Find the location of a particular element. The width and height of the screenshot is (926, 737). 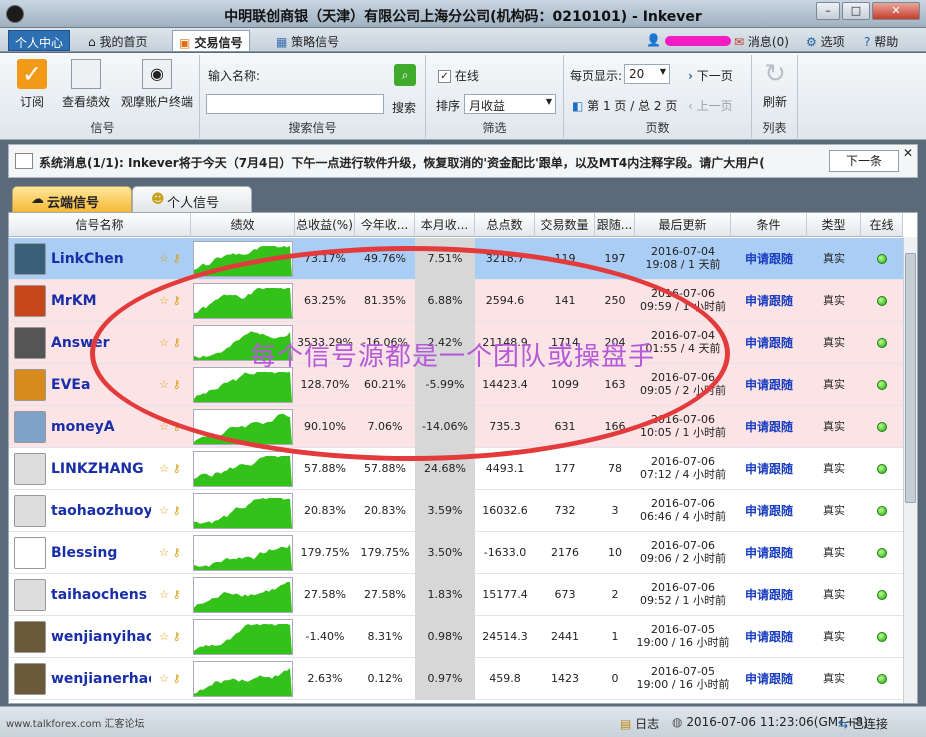

group-filter-label: 筛选 is located at coordinates (494, 128).